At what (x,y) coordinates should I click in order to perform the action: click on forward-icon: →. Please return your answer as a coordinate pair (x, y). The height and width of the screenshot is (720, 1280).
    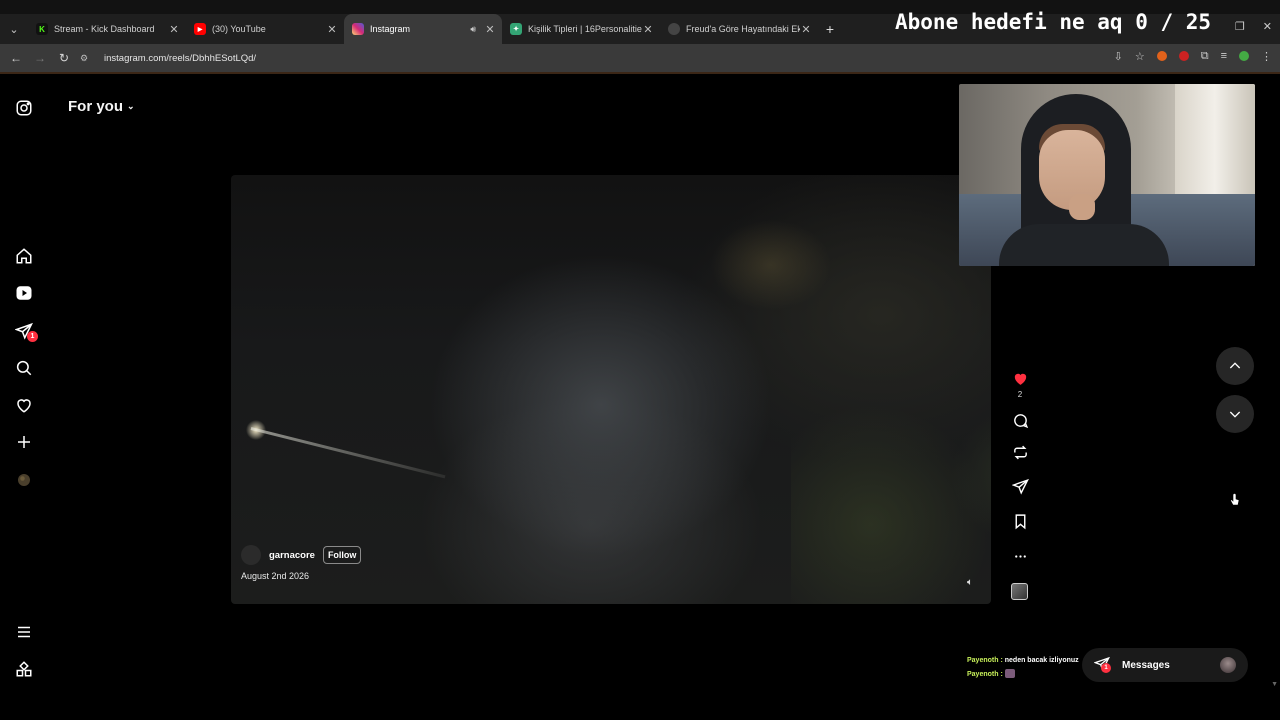
    Looking at the image, I should click on (40, 58).